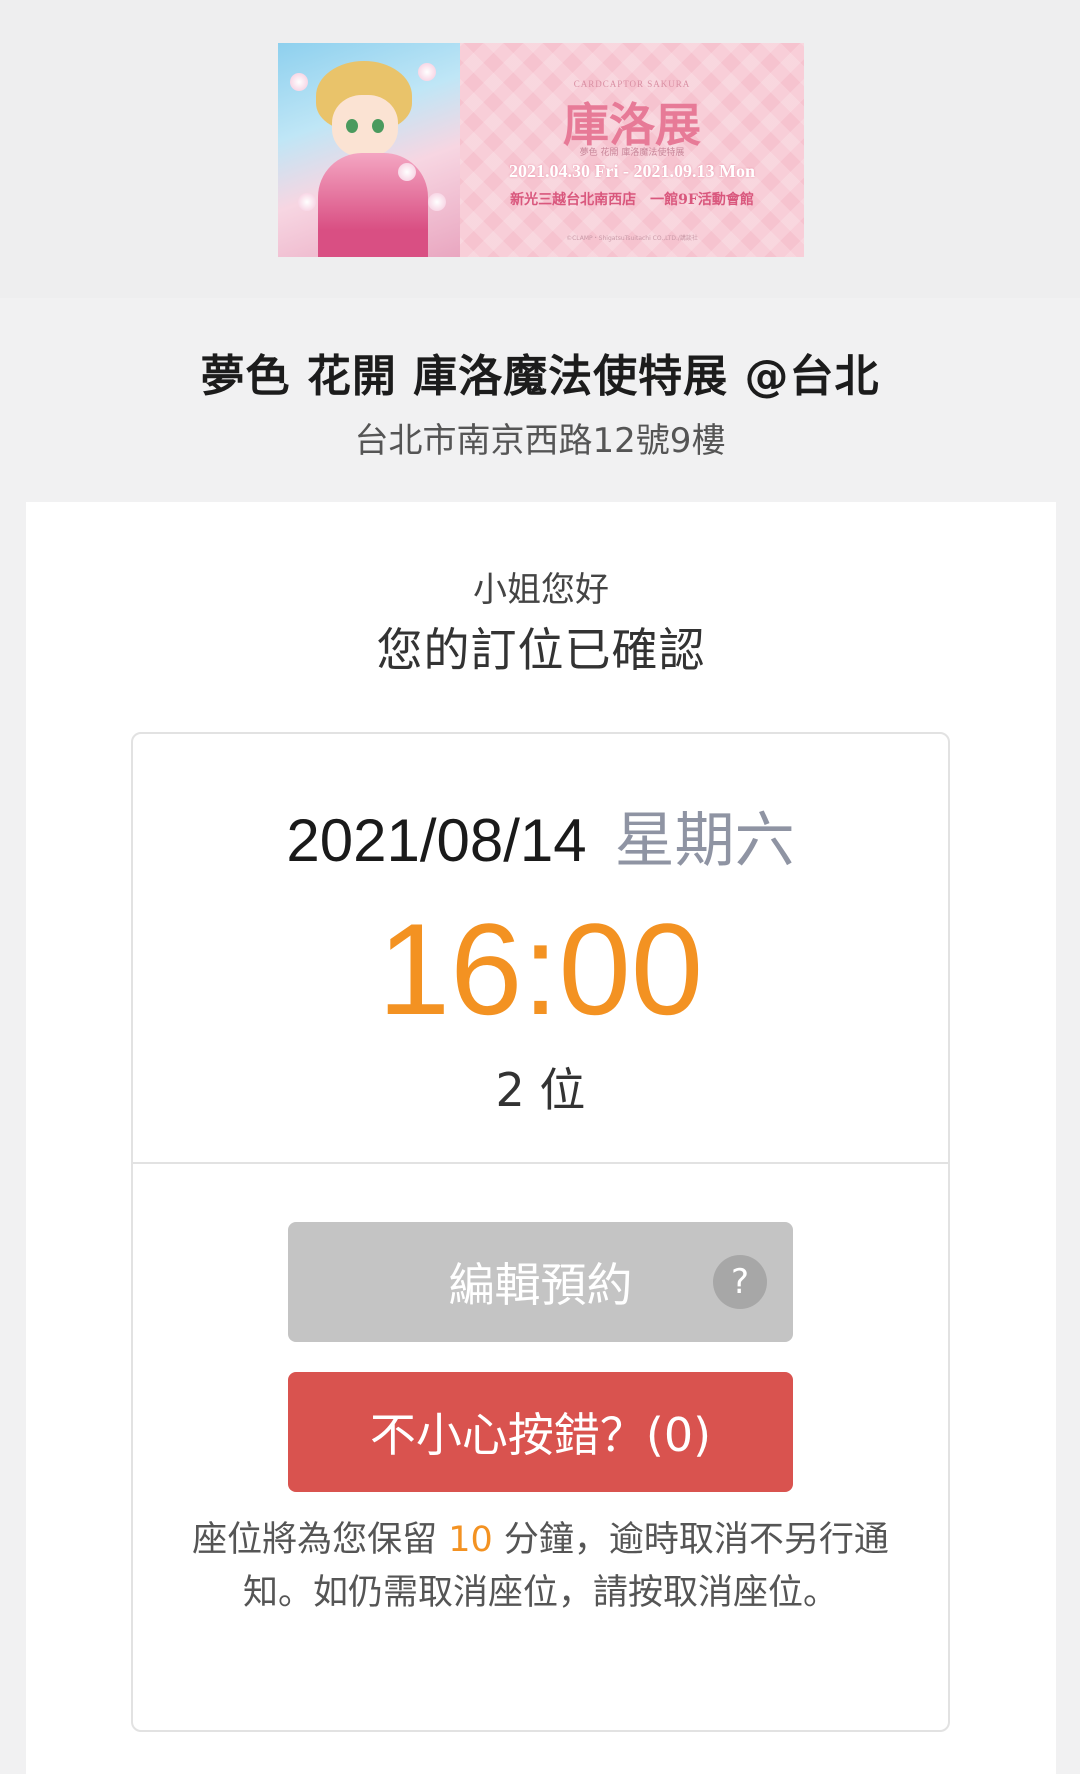 This screenshot has height=1774, width=1080. I want to click on event-address: 台北市南京西路12號9樓, so click(540, 441).